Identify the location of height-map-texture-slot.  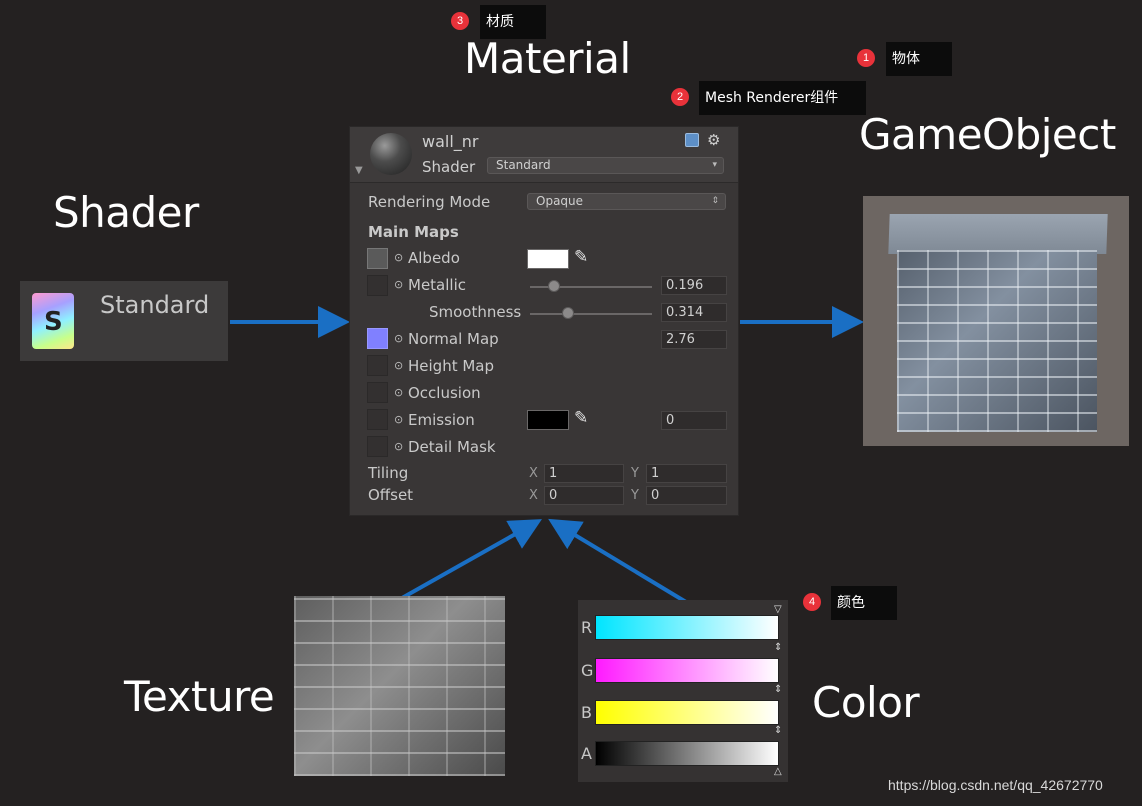
(377, 365).